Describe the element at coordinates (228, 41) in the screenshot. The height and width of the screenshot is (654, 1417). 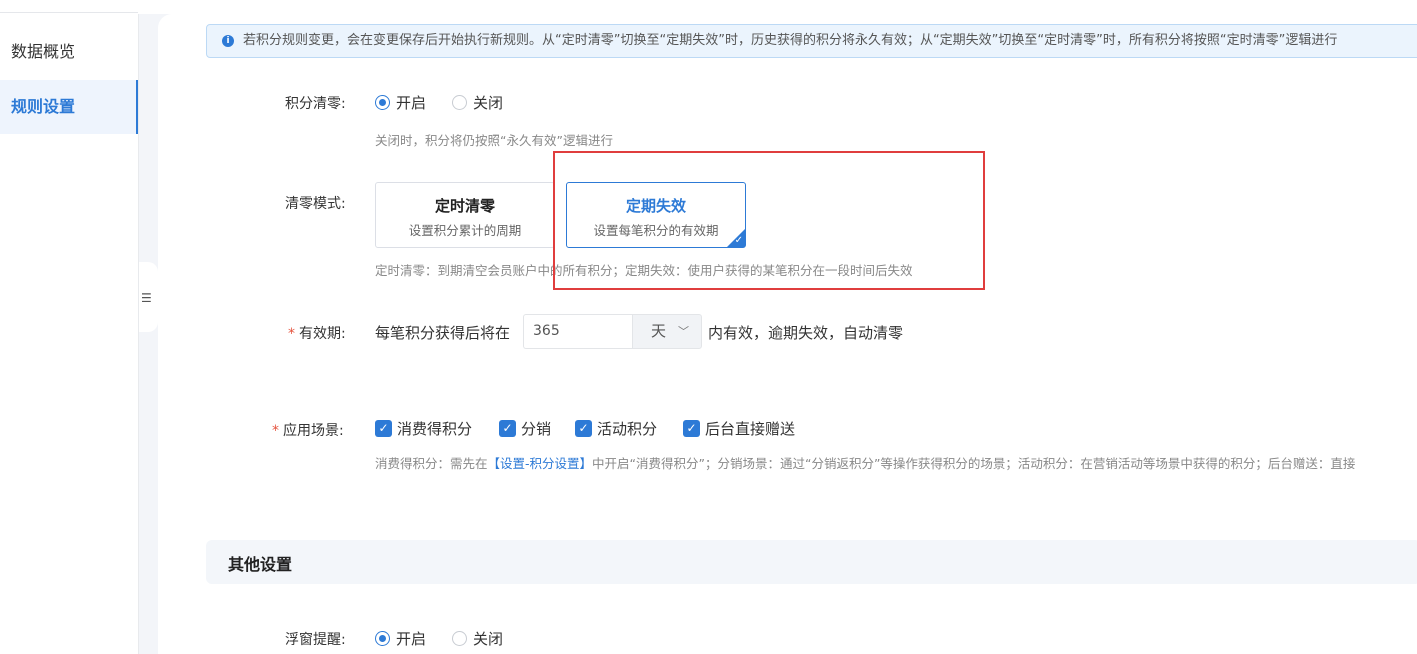
I see `info-icon: i` at that location.